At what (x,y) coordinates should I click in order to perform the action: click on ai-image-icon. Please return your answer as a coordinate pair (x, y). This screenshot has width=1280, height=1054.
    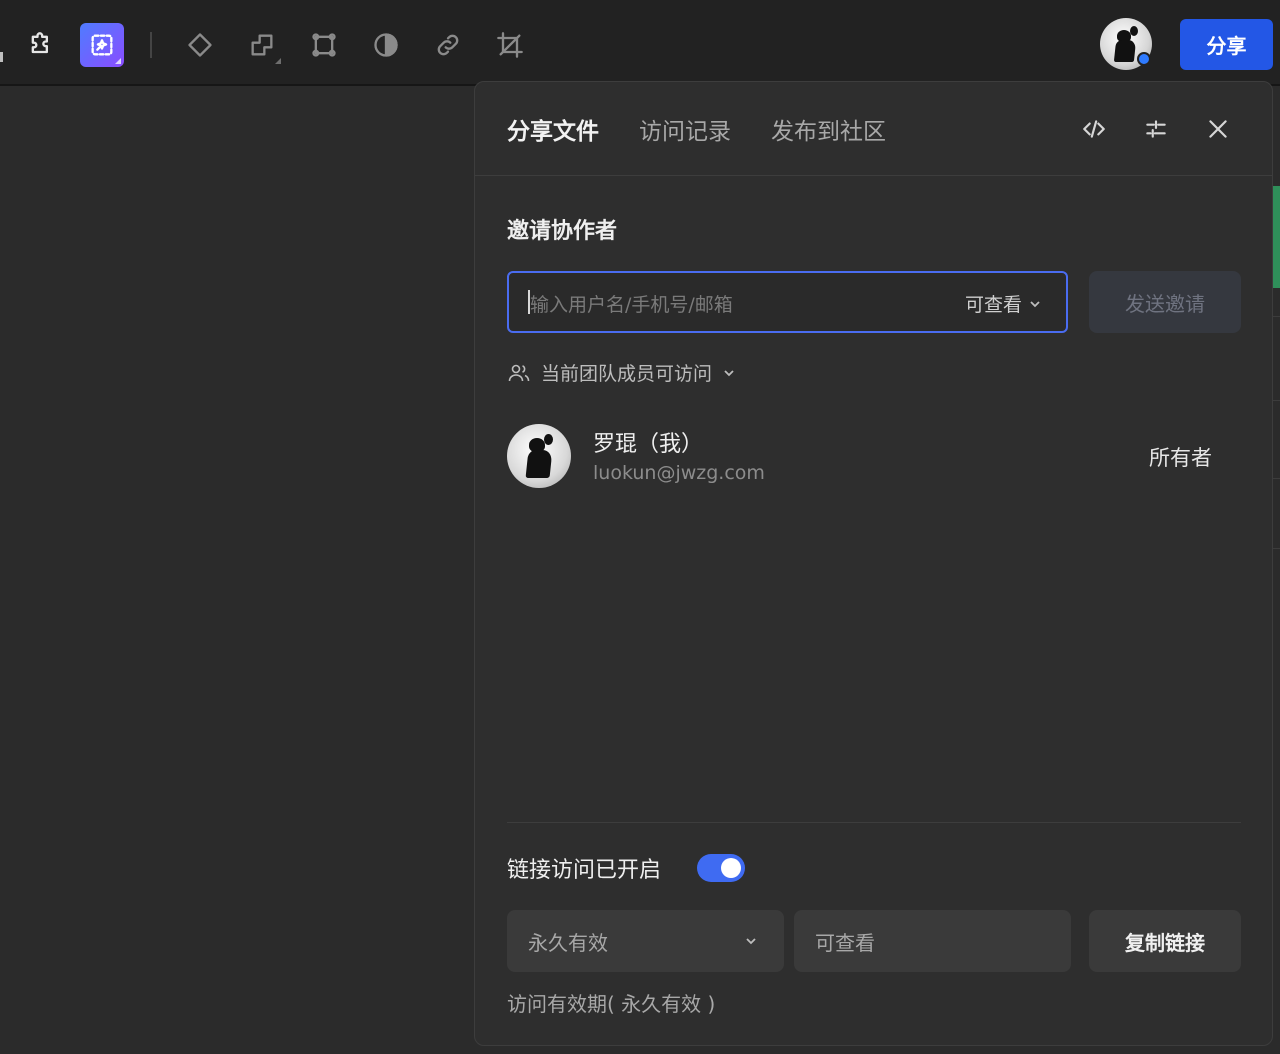
    Looking at the image, I should click on (102, 45).